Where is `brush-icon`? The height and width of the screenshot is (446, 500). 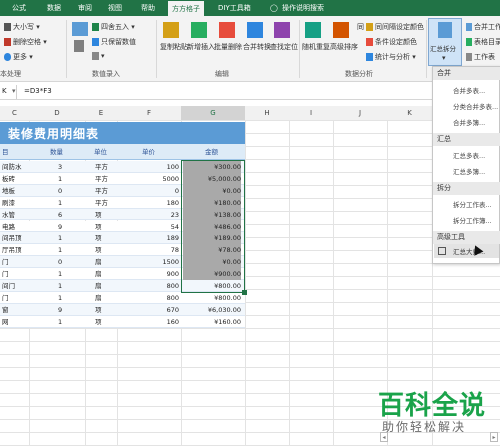 brush-icon is located at coordinates (79, 46).